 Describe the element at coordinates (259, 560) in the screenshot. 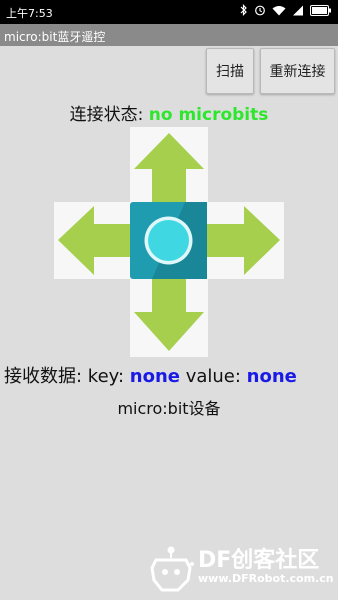

I see `watermark-brand: DF创客社区` at that location.